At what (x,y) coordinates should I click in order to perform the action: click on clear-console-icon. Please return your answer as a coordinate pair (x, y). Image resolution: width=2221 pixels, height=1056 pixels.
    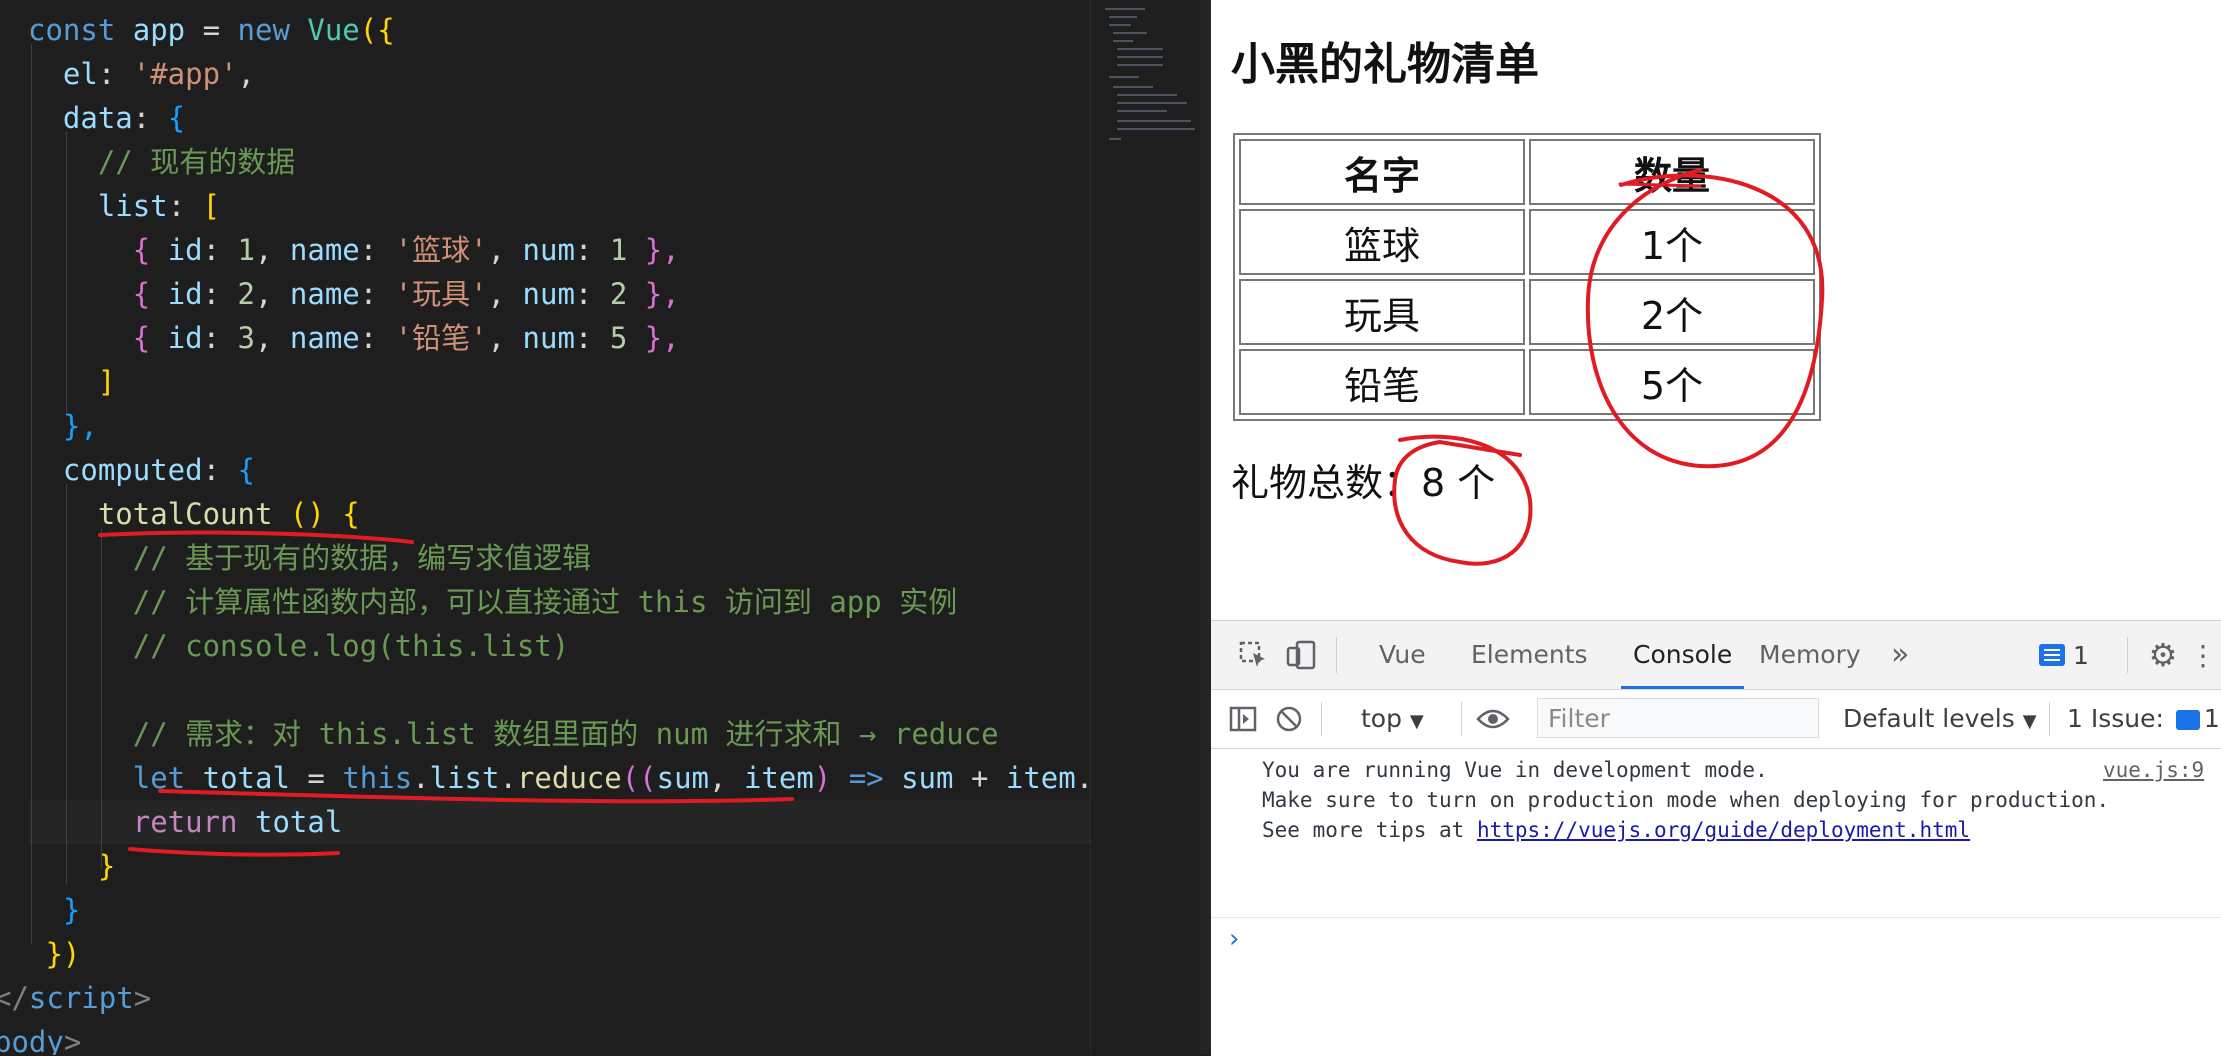
    Looking at the image, I should click on (1289, 719).